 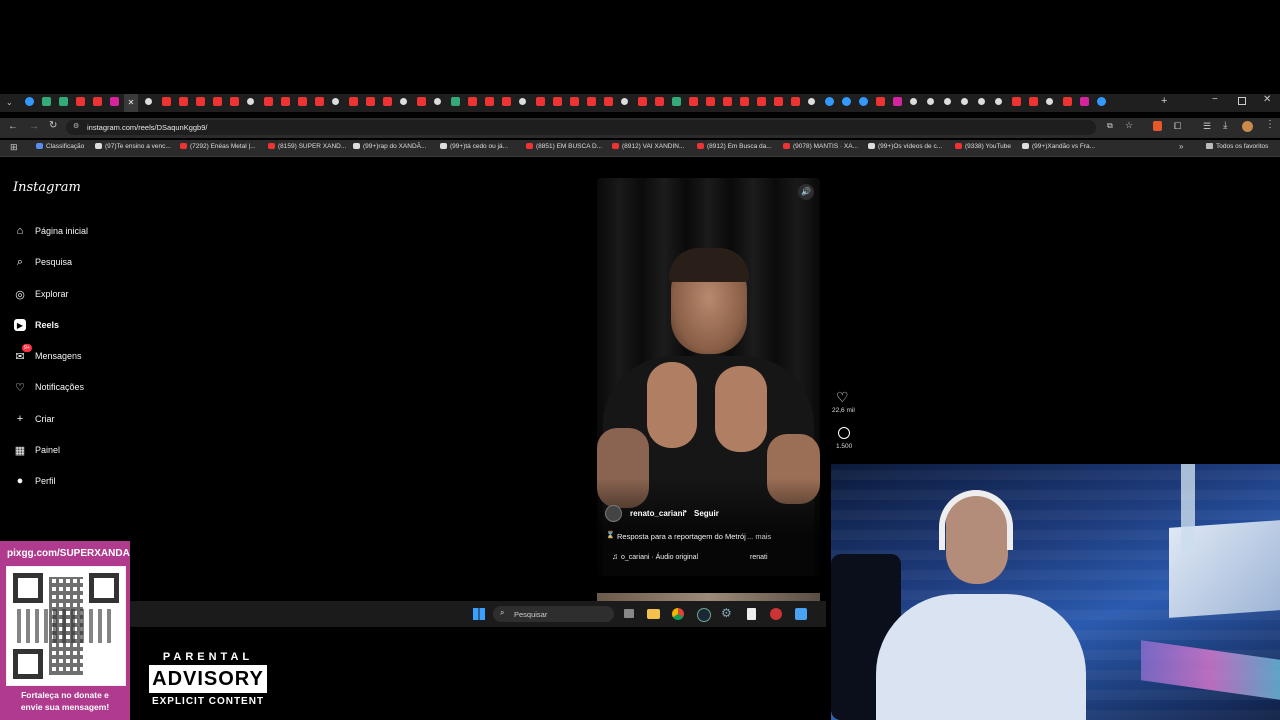 What do you see at coordinates (751, 614) in the screenshot?
I see `notepad-icon` at bounding box center [751, 614].